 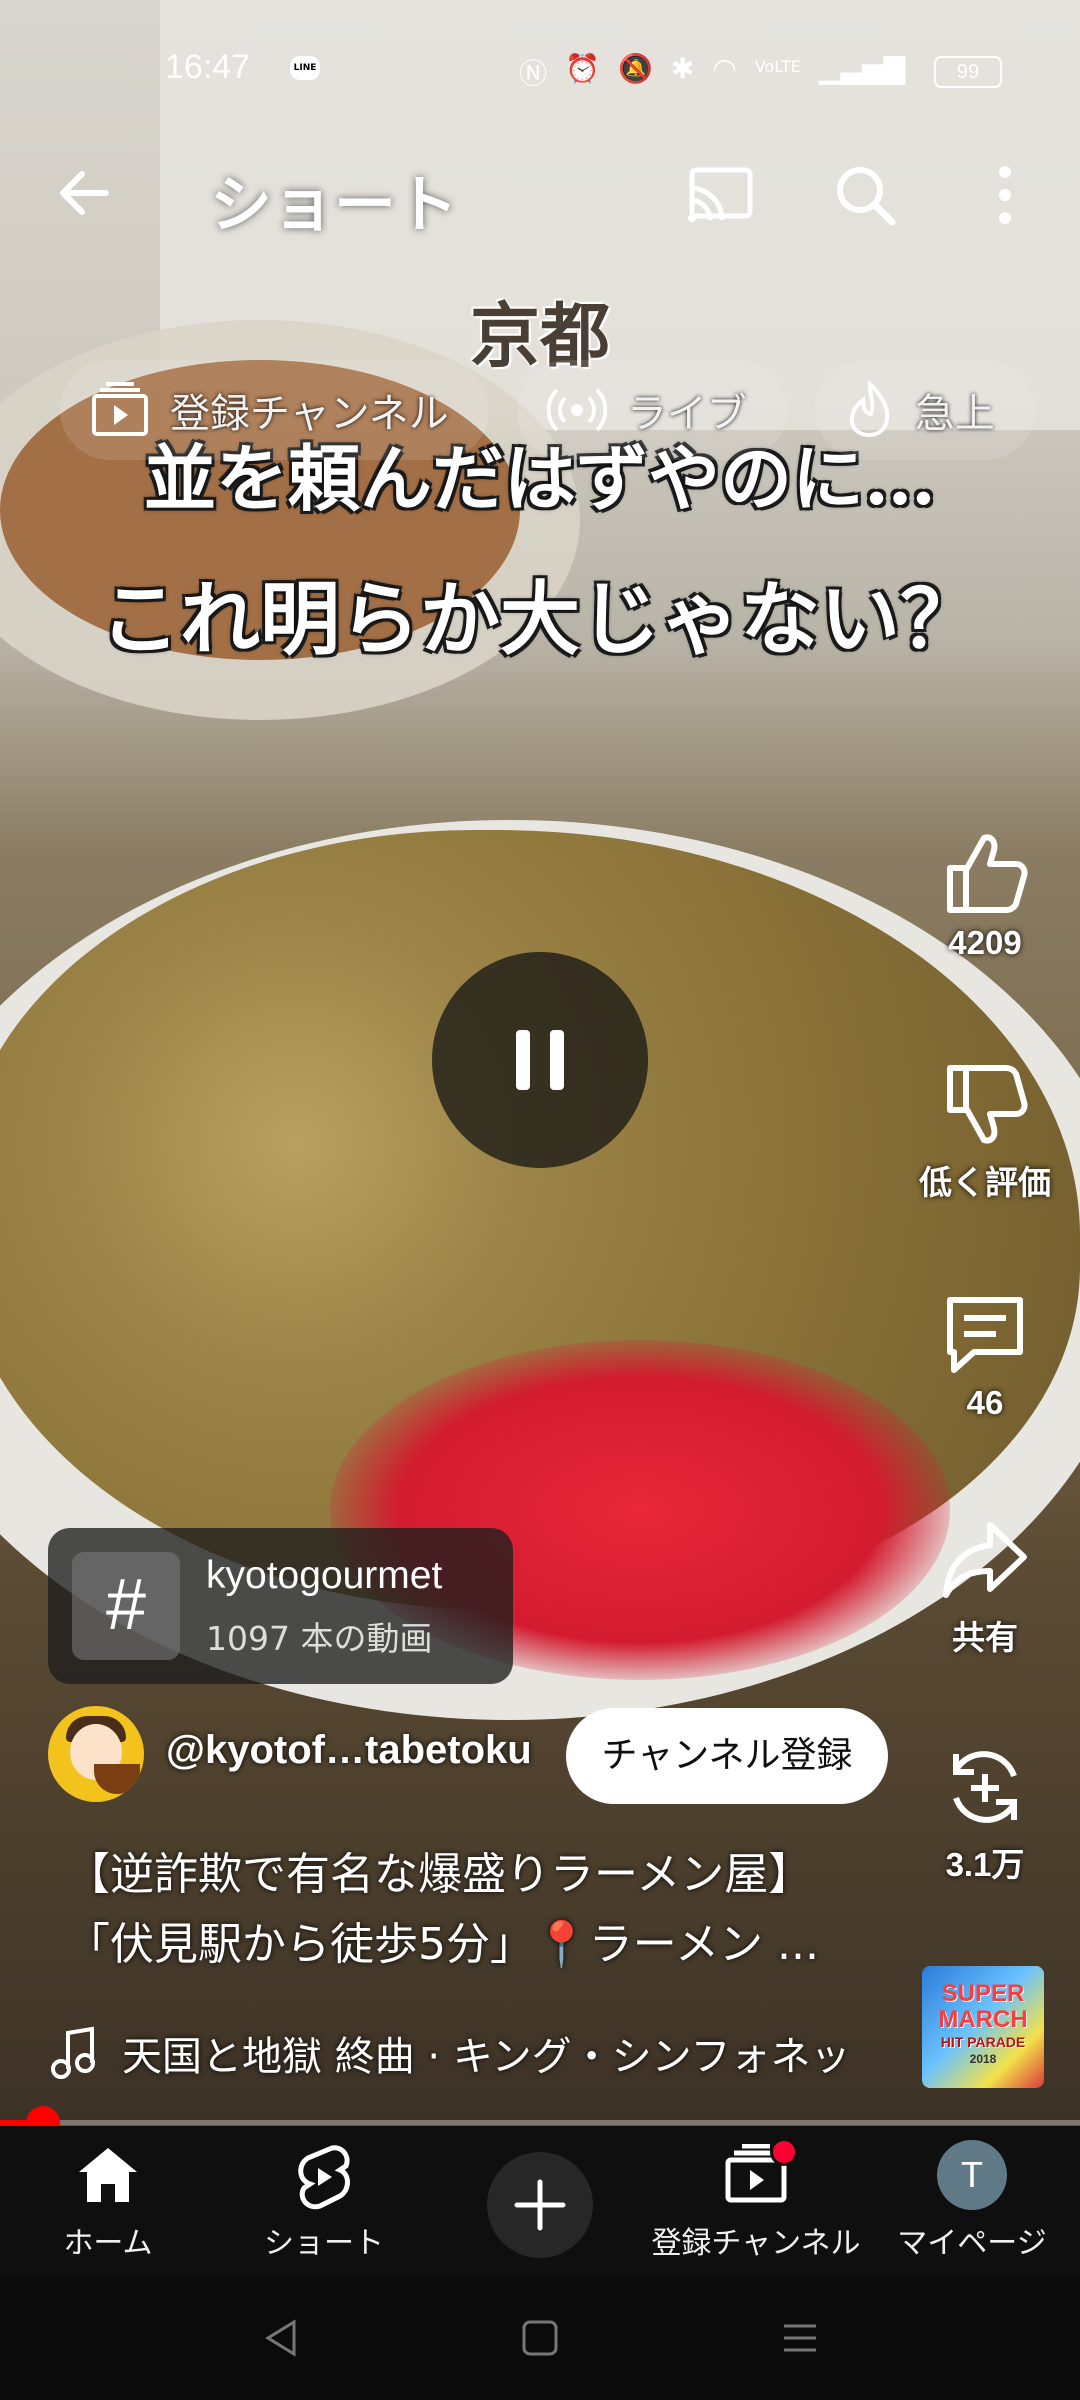 I want to click on nav-subscriptions: 登録チャンネル, so click(x=756, y=2201).